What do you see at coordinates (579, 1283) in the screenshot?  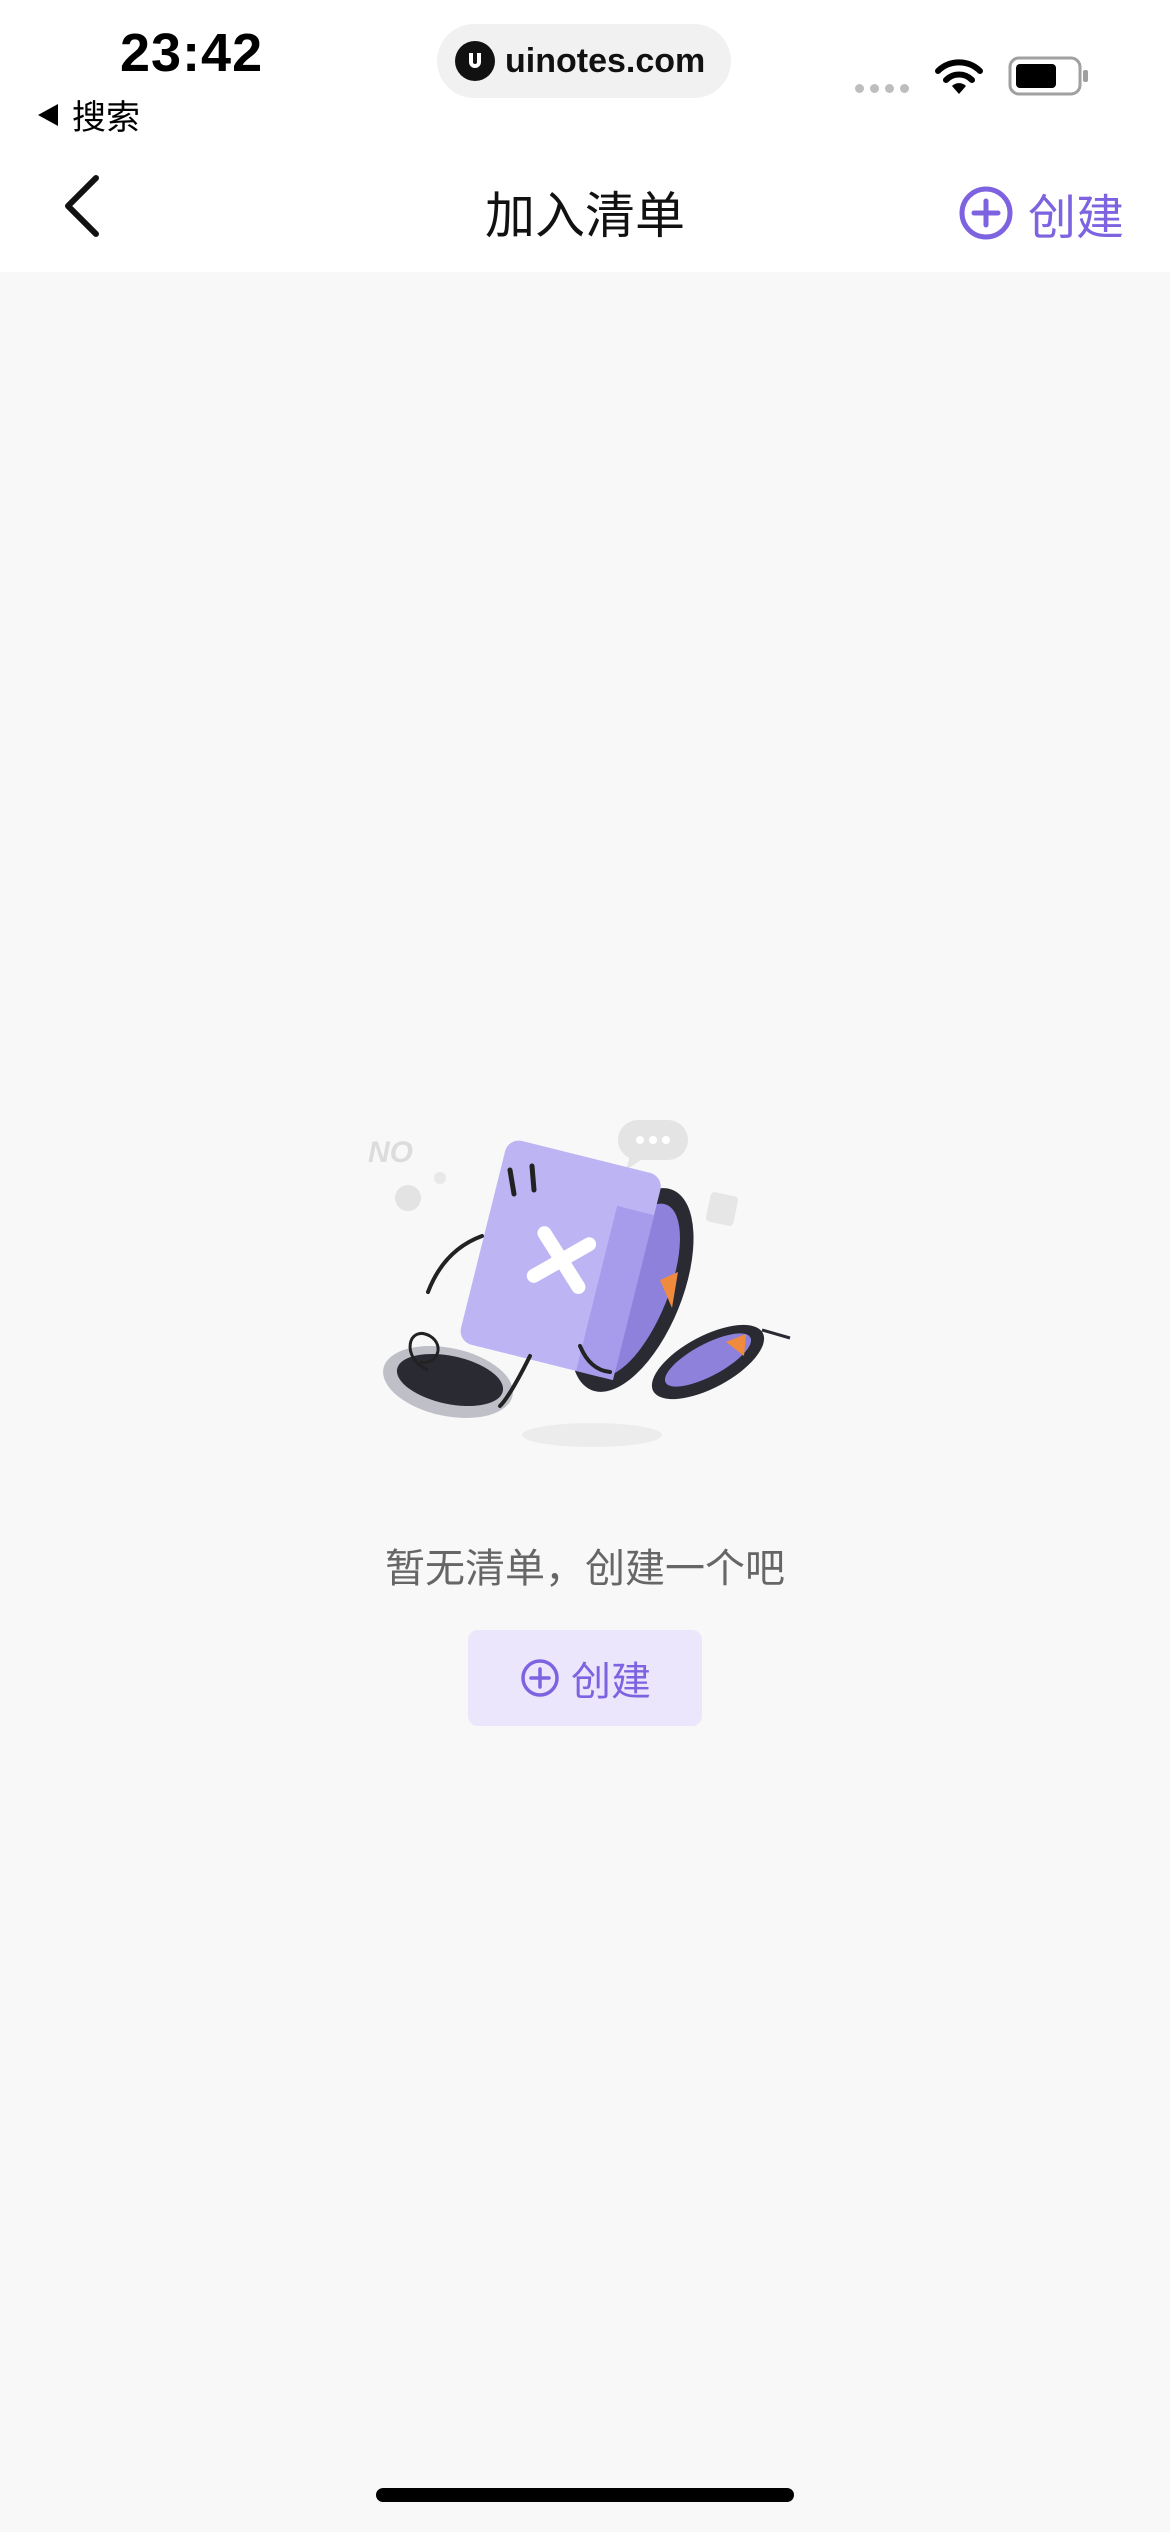 I see `empty-list-illustration: NO` at bounding box center [579, 1283].